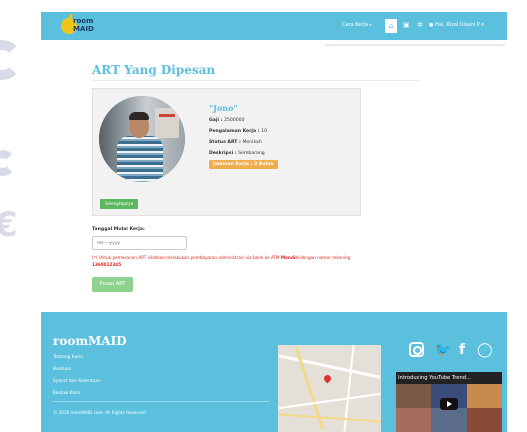 The image size is (527, 432). Describe the element at coordinates (406, 25) in the screenshot. I see `briefcase-icon: ▣` at that location.